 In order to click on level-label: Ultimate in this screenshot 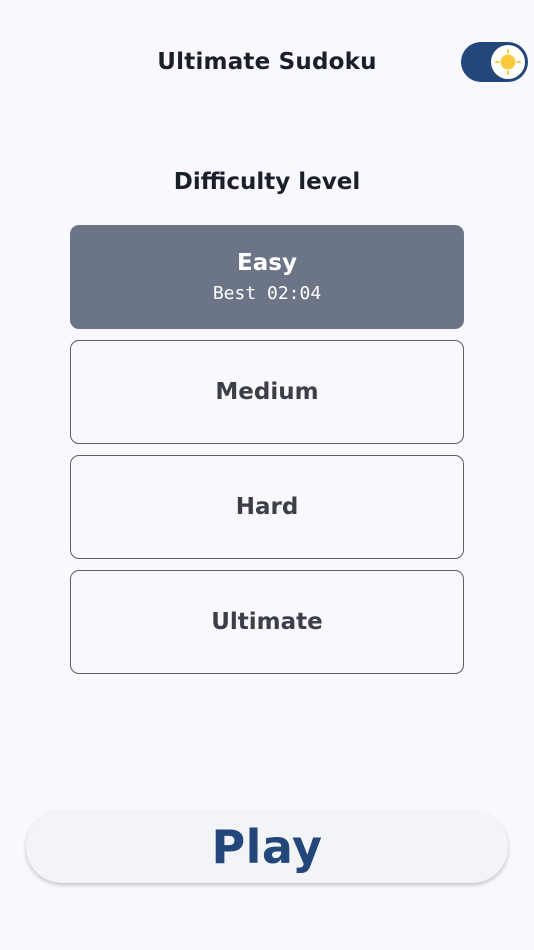, I will do `click(267, 622)`.